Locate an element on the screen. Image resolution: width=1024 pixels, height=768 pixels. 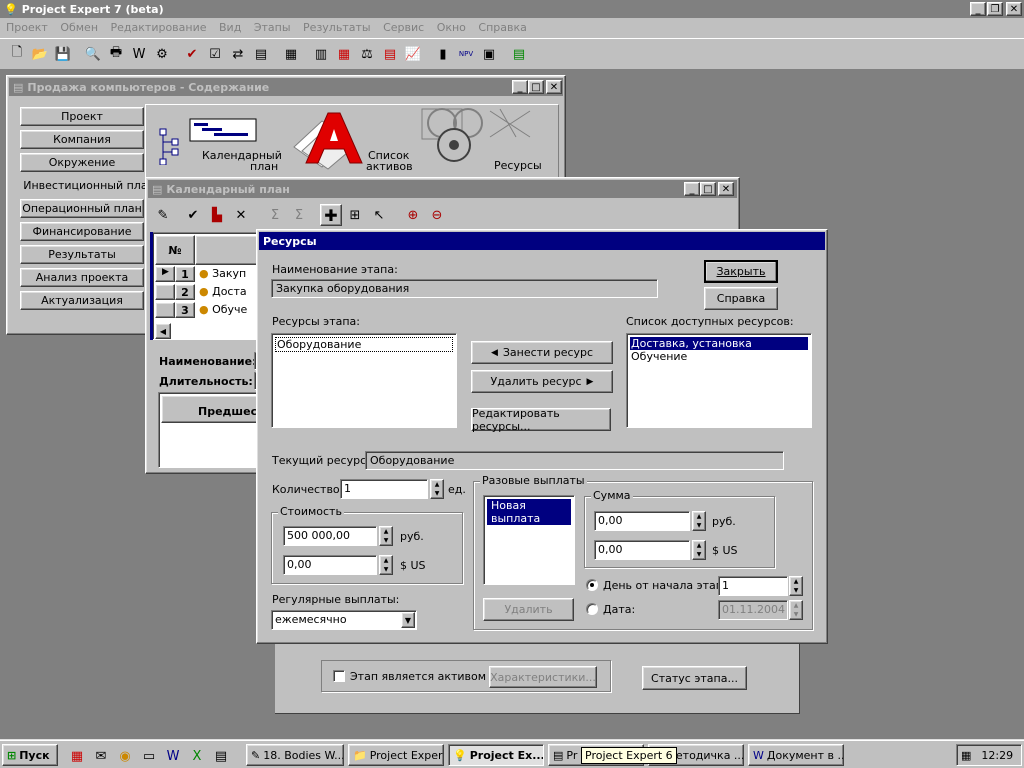
close-button: Закрыть is located at coordinates (741, 271).